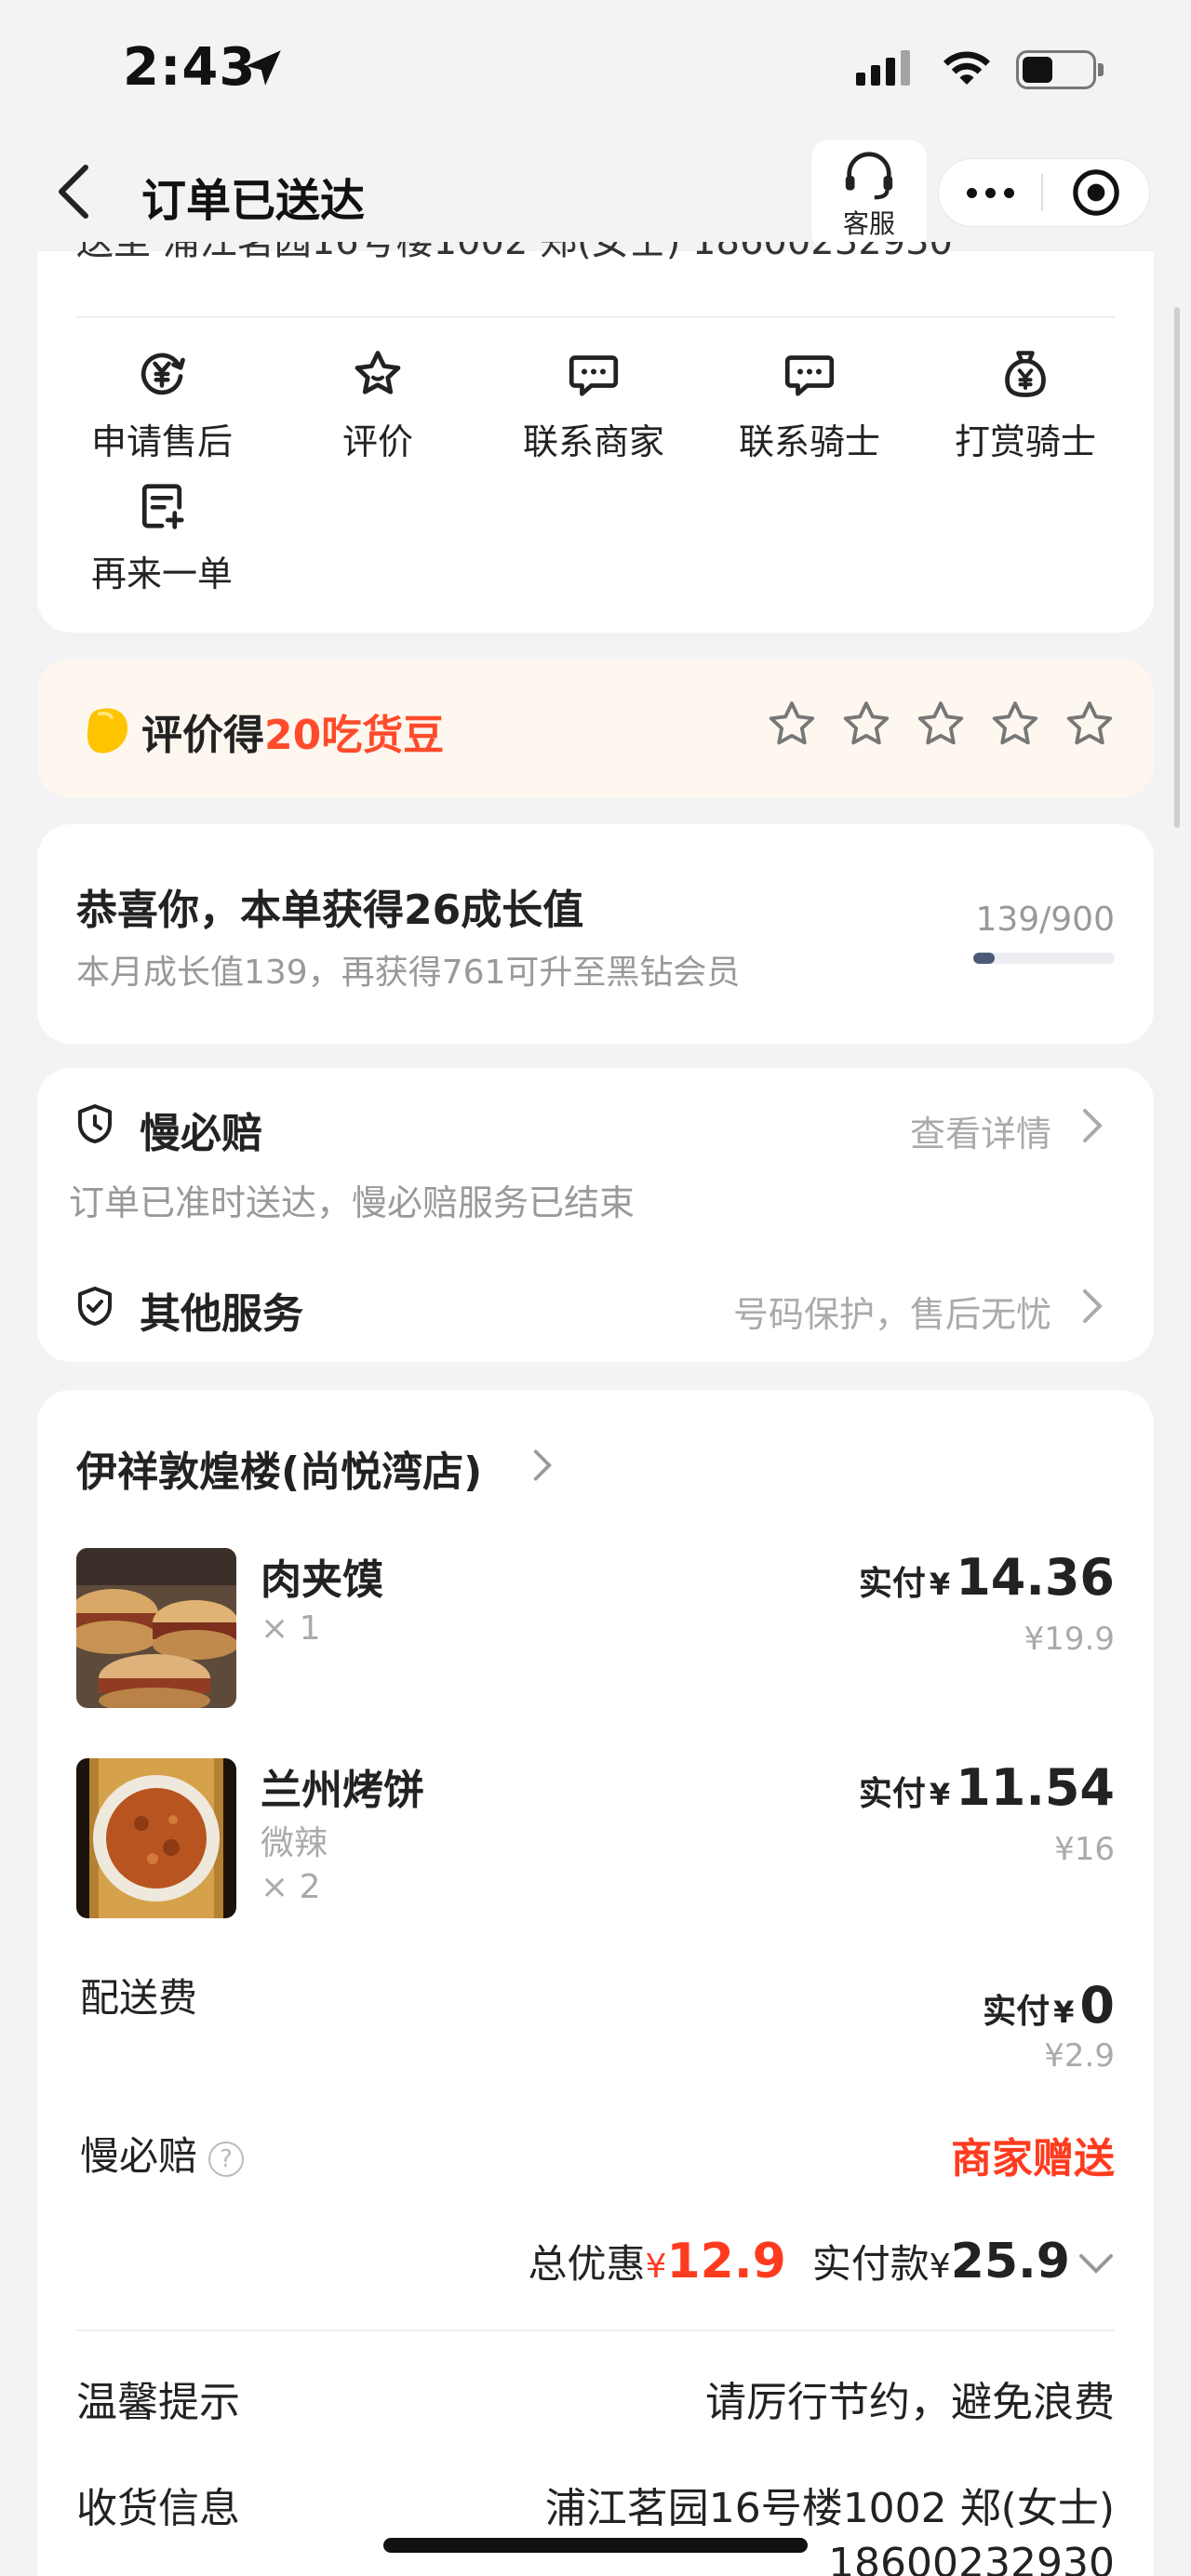  I want to click on scrollbar, so click(1177, 567).